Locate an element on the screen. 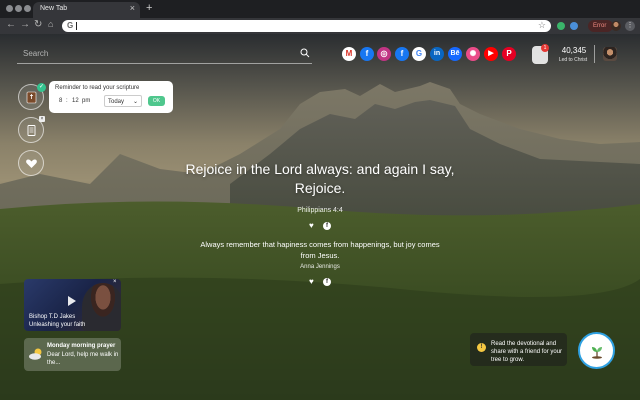 This screenshot has height=400, width=640. sprout-icon is located at coordinates (597, 353).